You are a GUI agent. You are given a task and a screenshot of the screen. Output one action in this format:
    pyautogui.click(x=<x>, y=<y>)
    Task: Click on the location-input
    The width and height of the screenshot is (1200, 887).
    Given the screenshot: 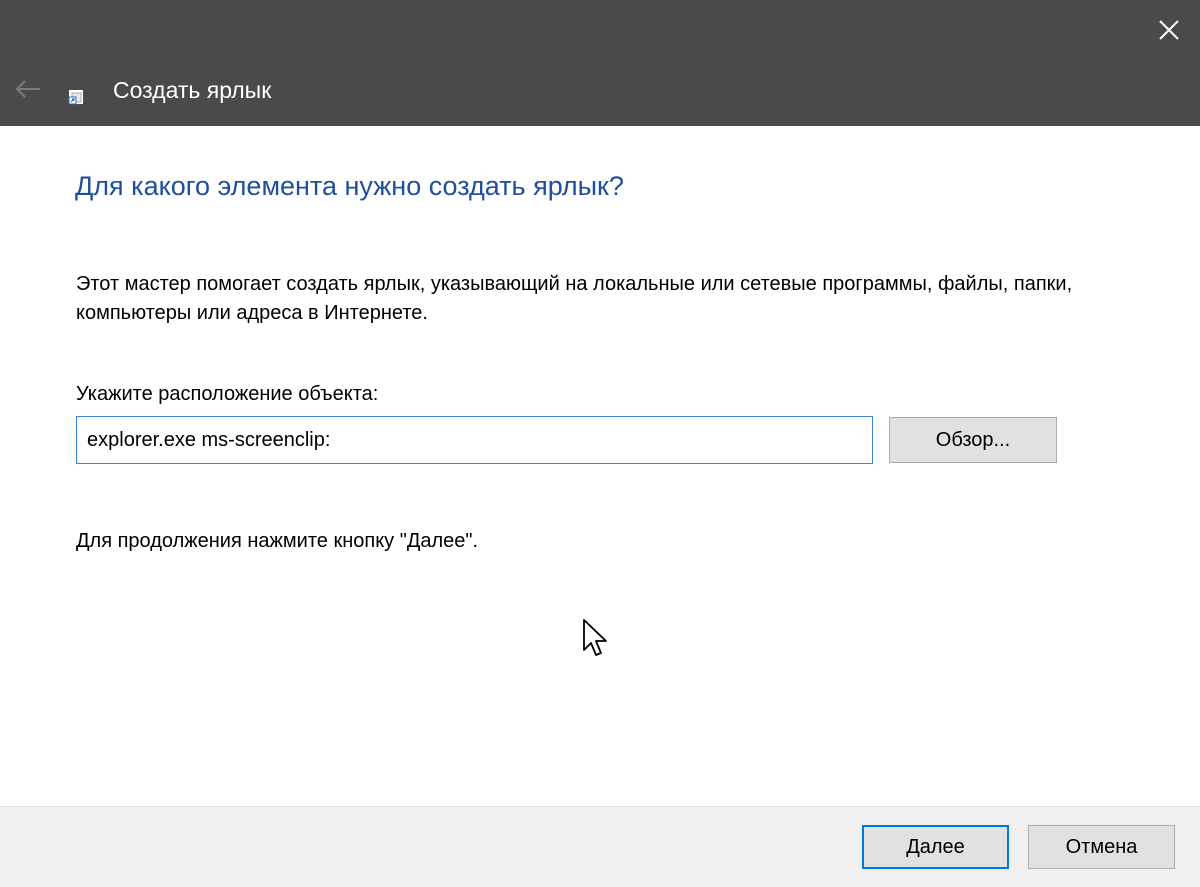 What is the action you would take?
    pyautogui.click(x=474, y=440)
    